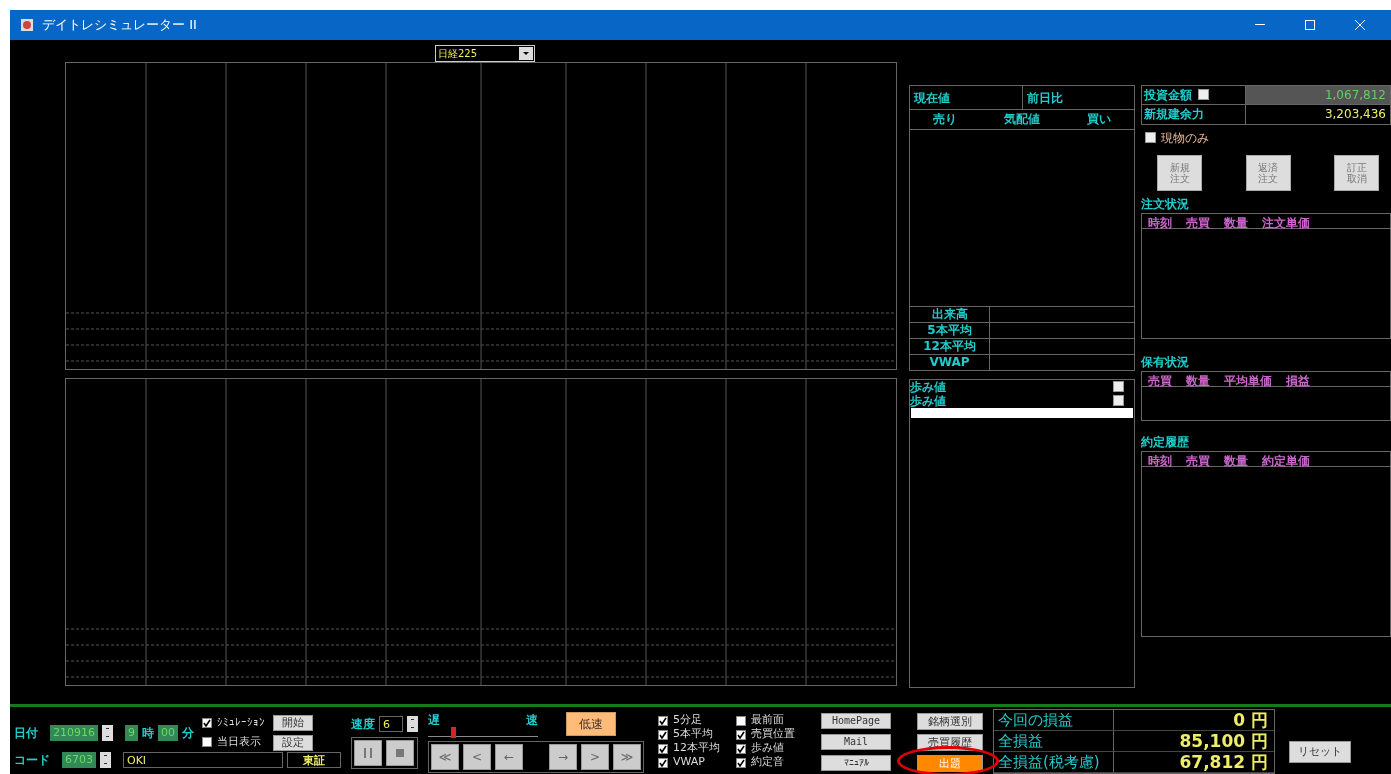 The width and height of the screenshot is (1391, 774). Describe the element at coordinates (168, 732) in the screenshot. I see `minute-field: 00` at that location.